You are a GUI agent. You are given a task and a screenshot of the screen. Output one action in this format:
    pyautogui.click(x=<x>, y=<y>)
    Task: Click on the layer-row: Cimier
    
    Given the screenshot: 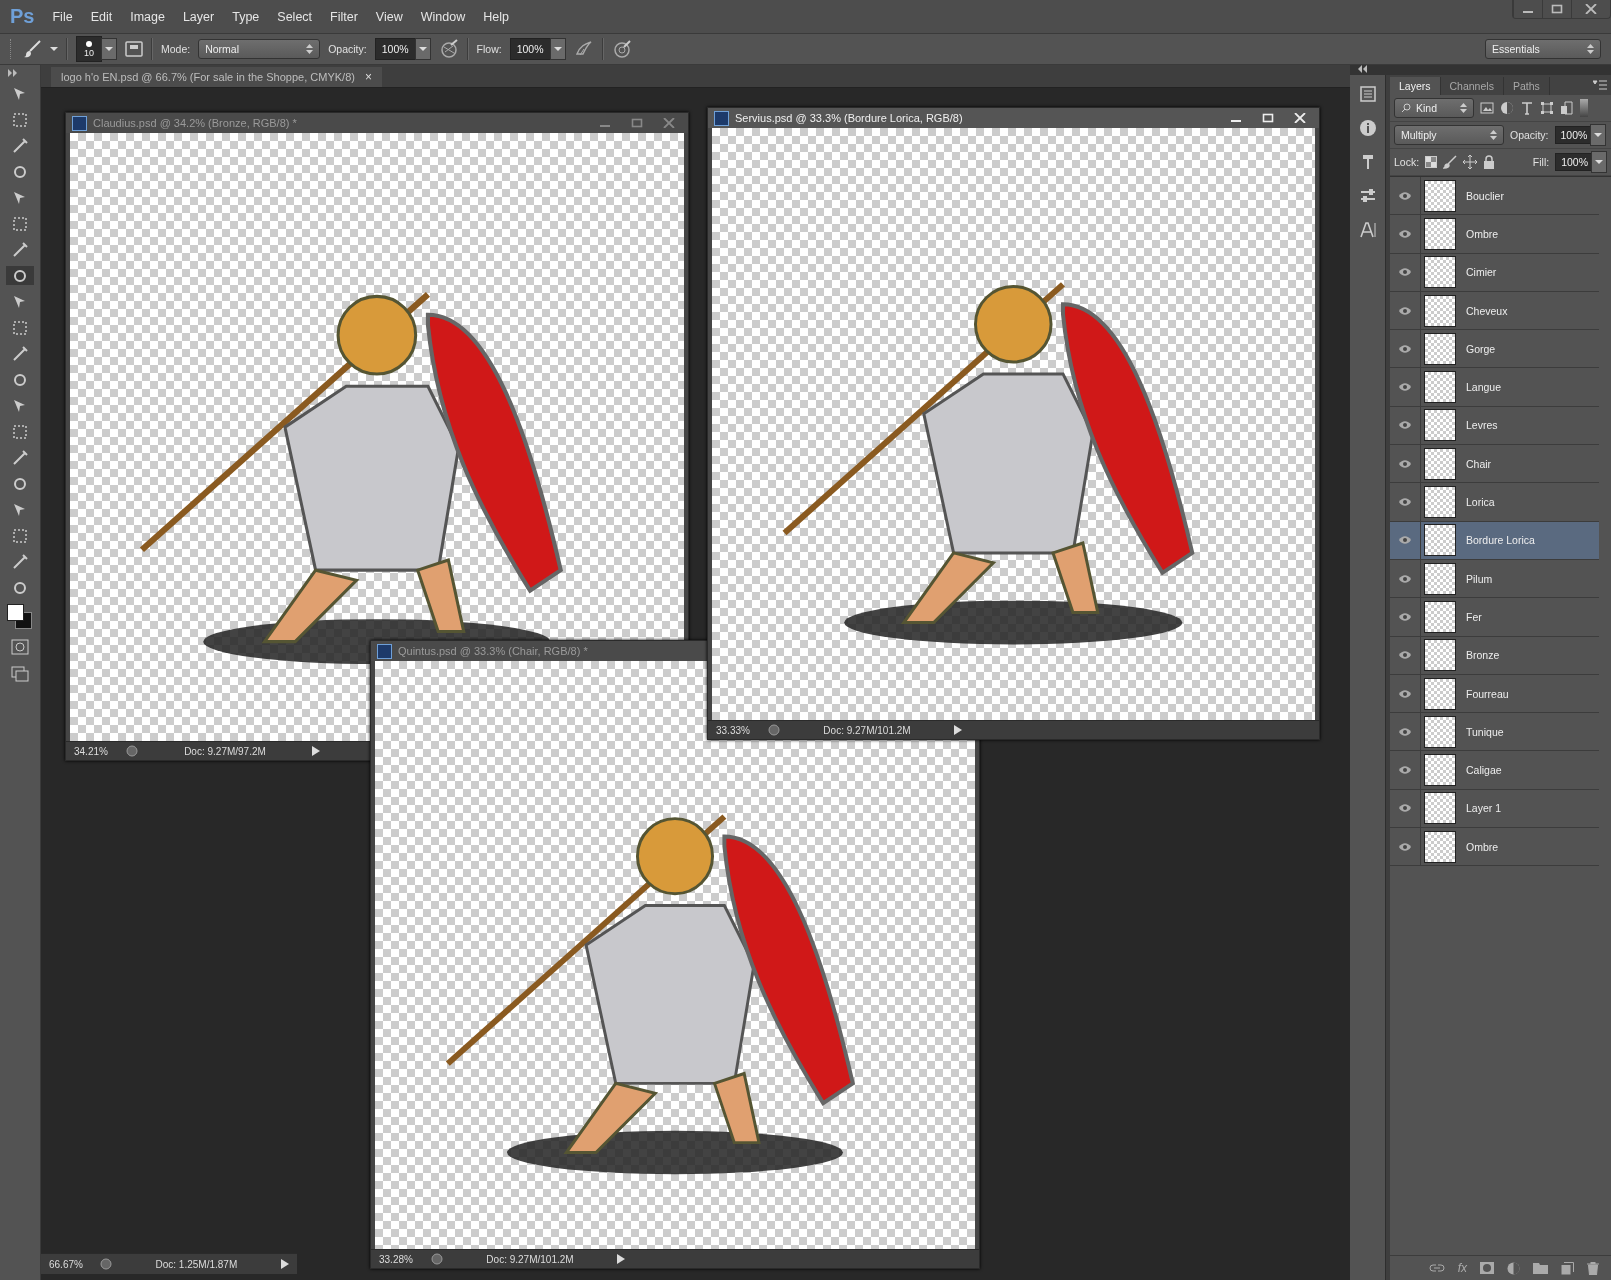 What is the action you would take?
    pyautogui.click(x=1494, y=272)
    